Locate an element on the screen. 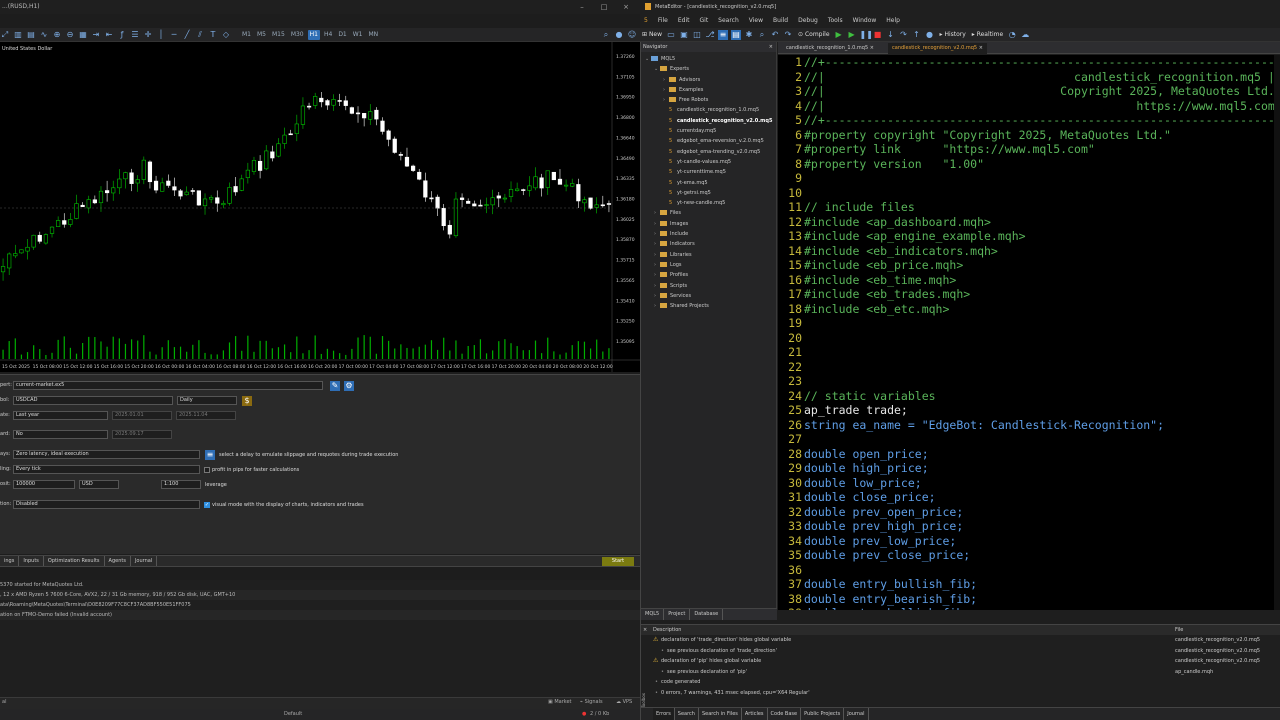  app-menu-icon: 5 is located at coordinates (646, 21).